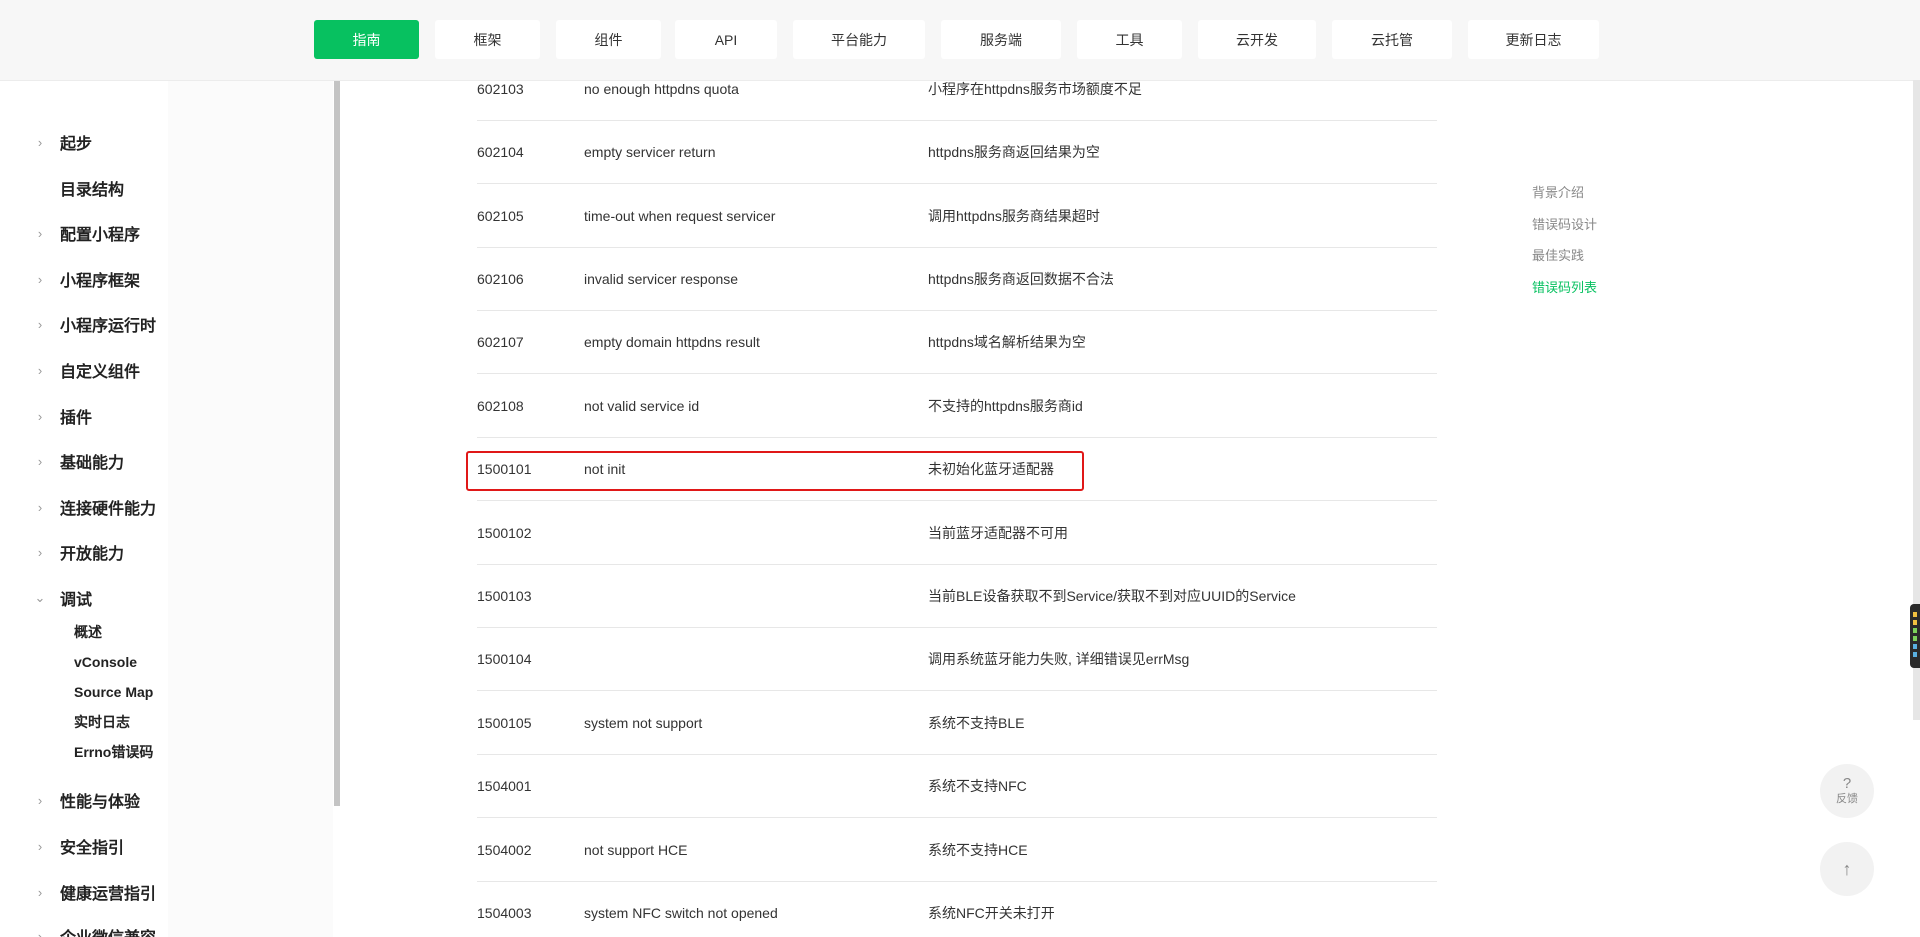 The image size is (1920, 937). I want to click on sidebar-item-label: 基础能力, so click(92, 463).